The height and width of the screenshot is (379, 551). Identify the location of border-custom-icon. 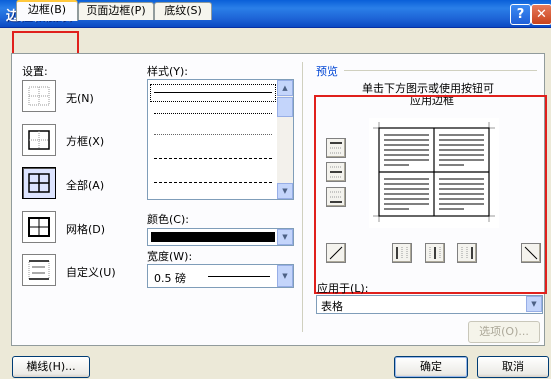
(39, 270).